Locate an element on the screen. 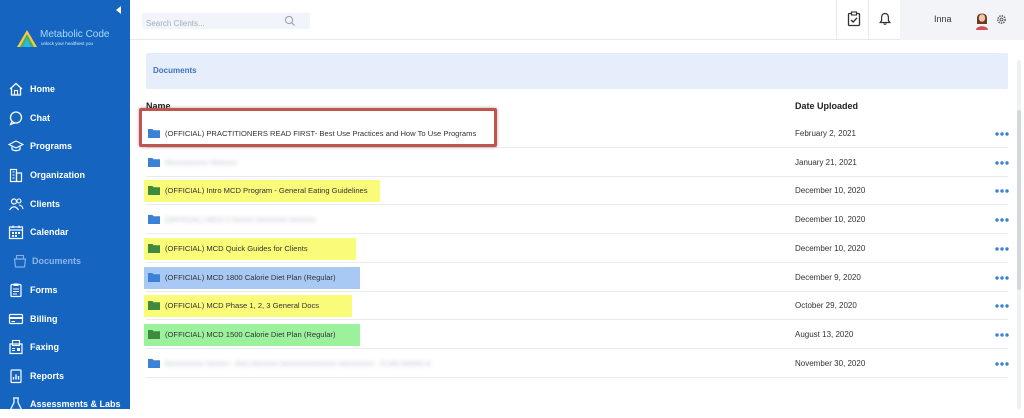 The image size is (1024, 418). date-uploaded: February 2, 2021 is located at coordinates (825, 133).